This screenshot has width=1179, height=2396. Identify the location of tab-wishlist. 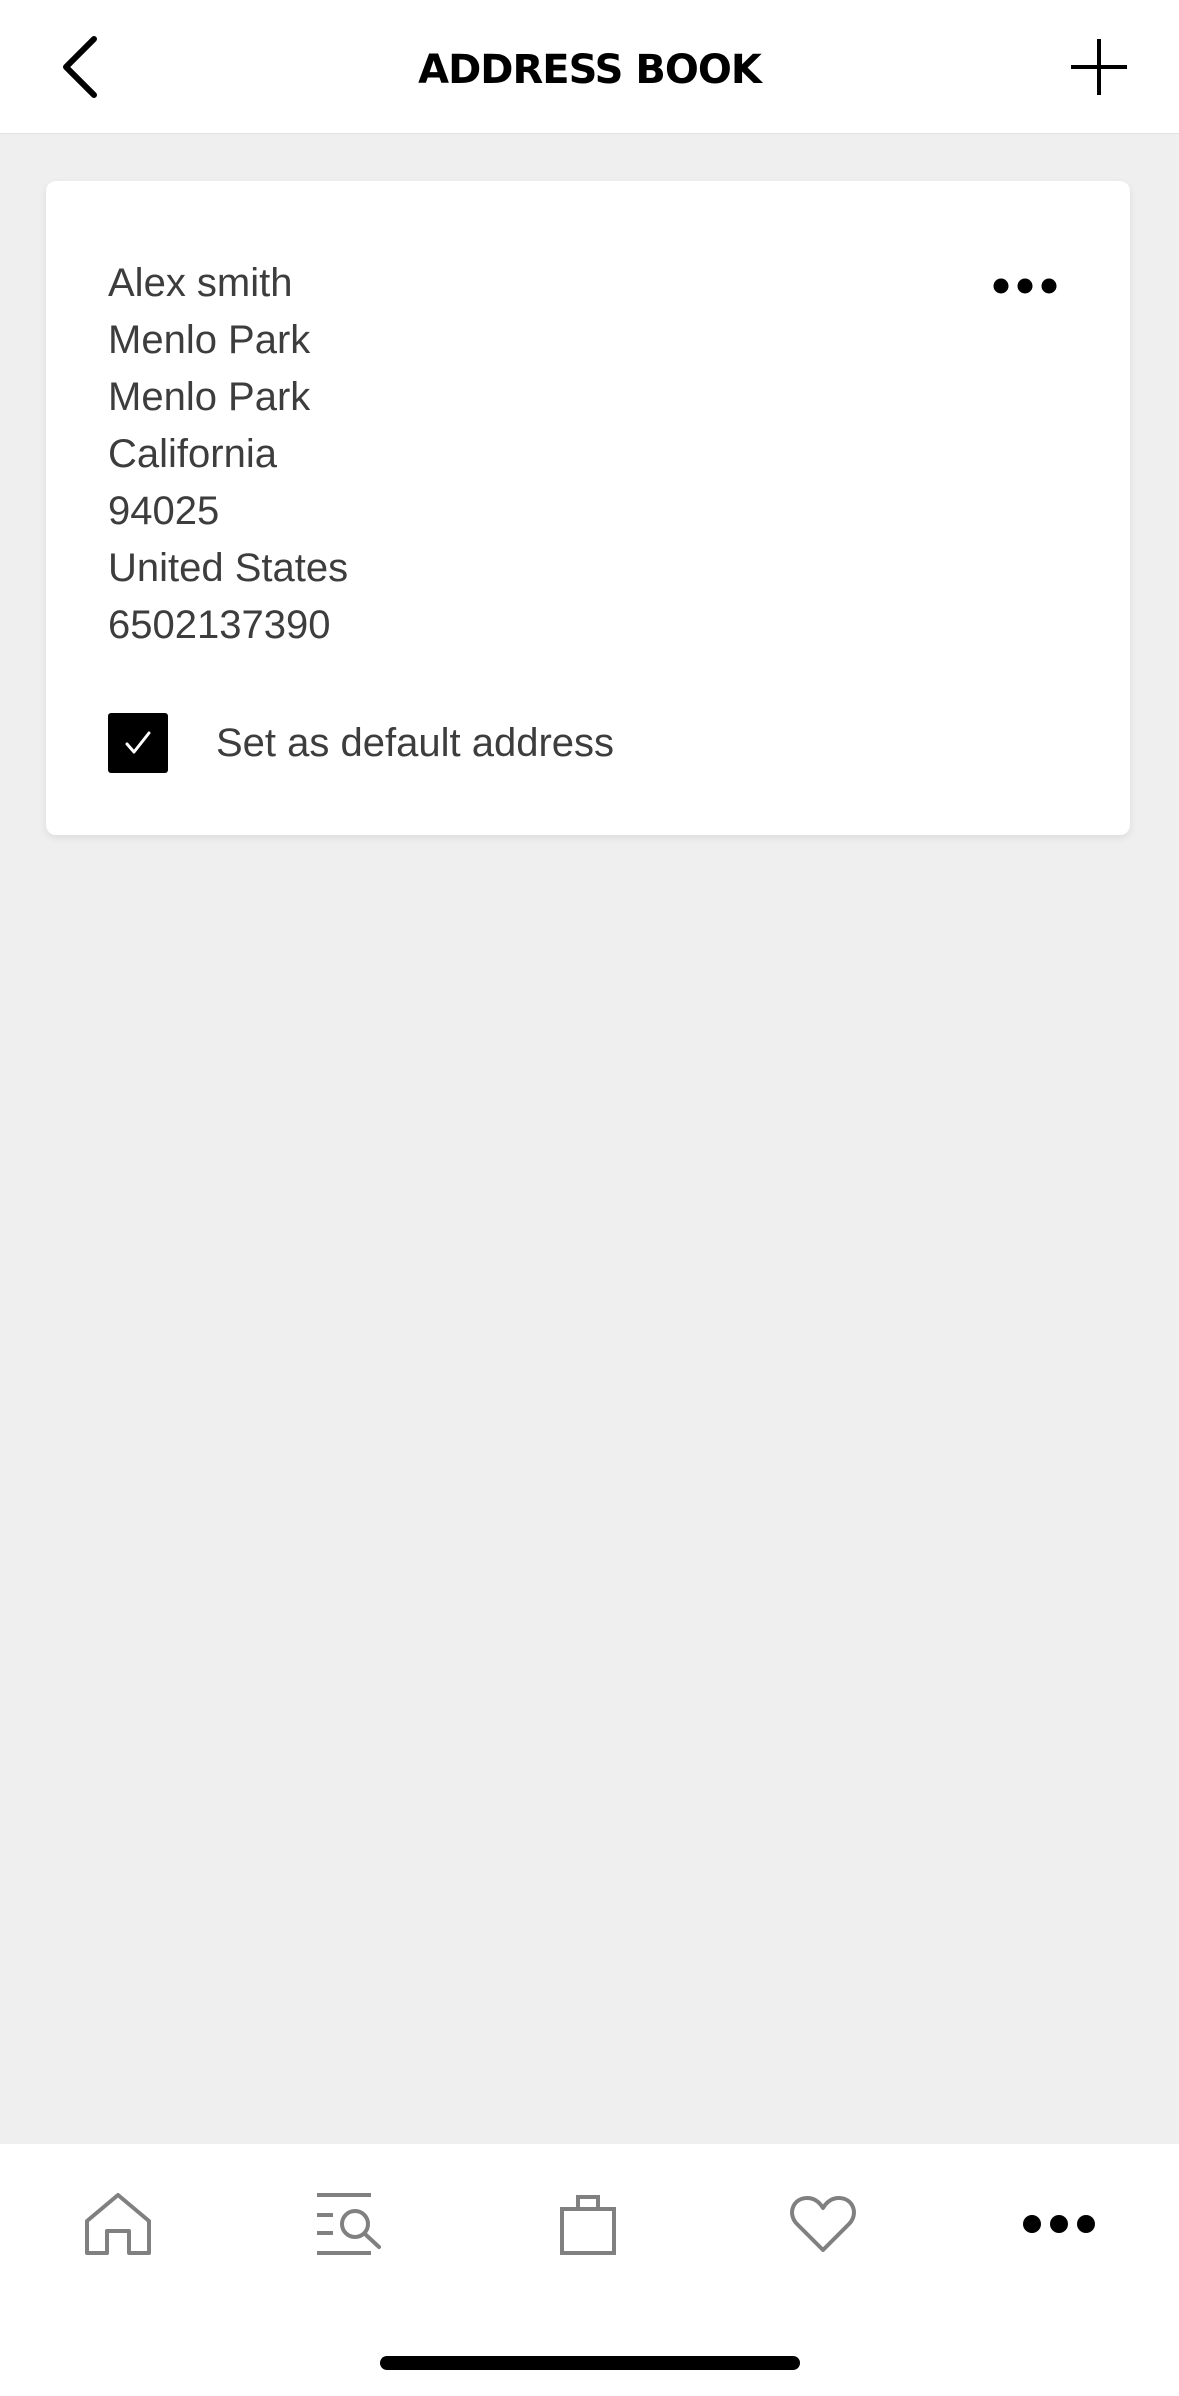
(823, 2224).